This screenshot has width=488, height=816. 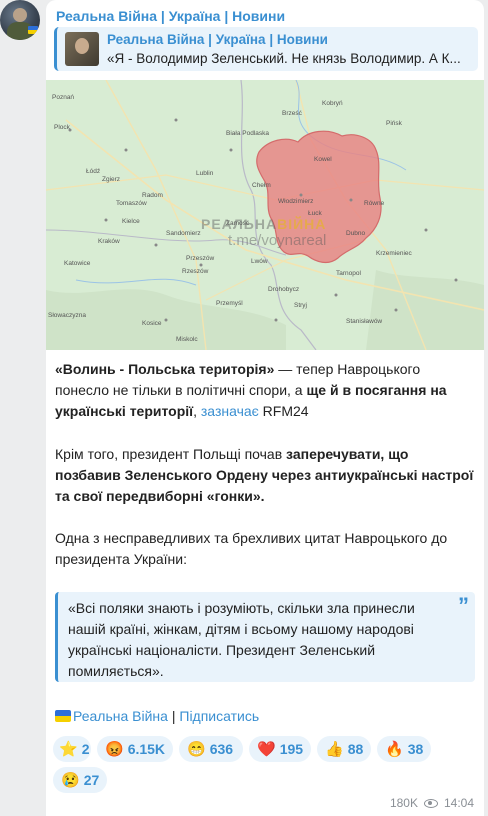 I want to click on map-label: Dubno, so click(x=356, y=233).